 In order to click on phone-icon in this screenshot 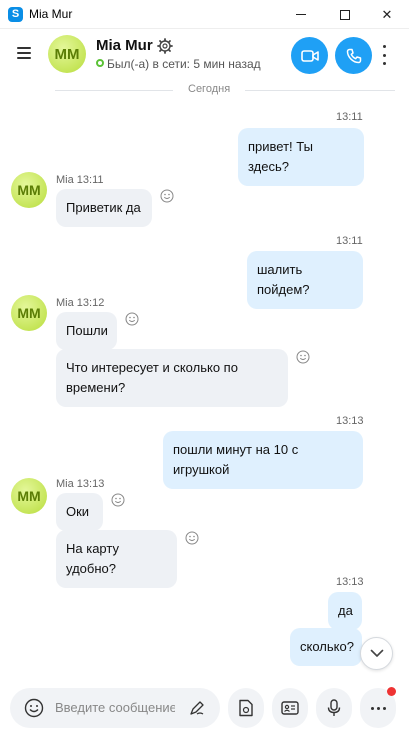, I will do `click(353, 55)`.